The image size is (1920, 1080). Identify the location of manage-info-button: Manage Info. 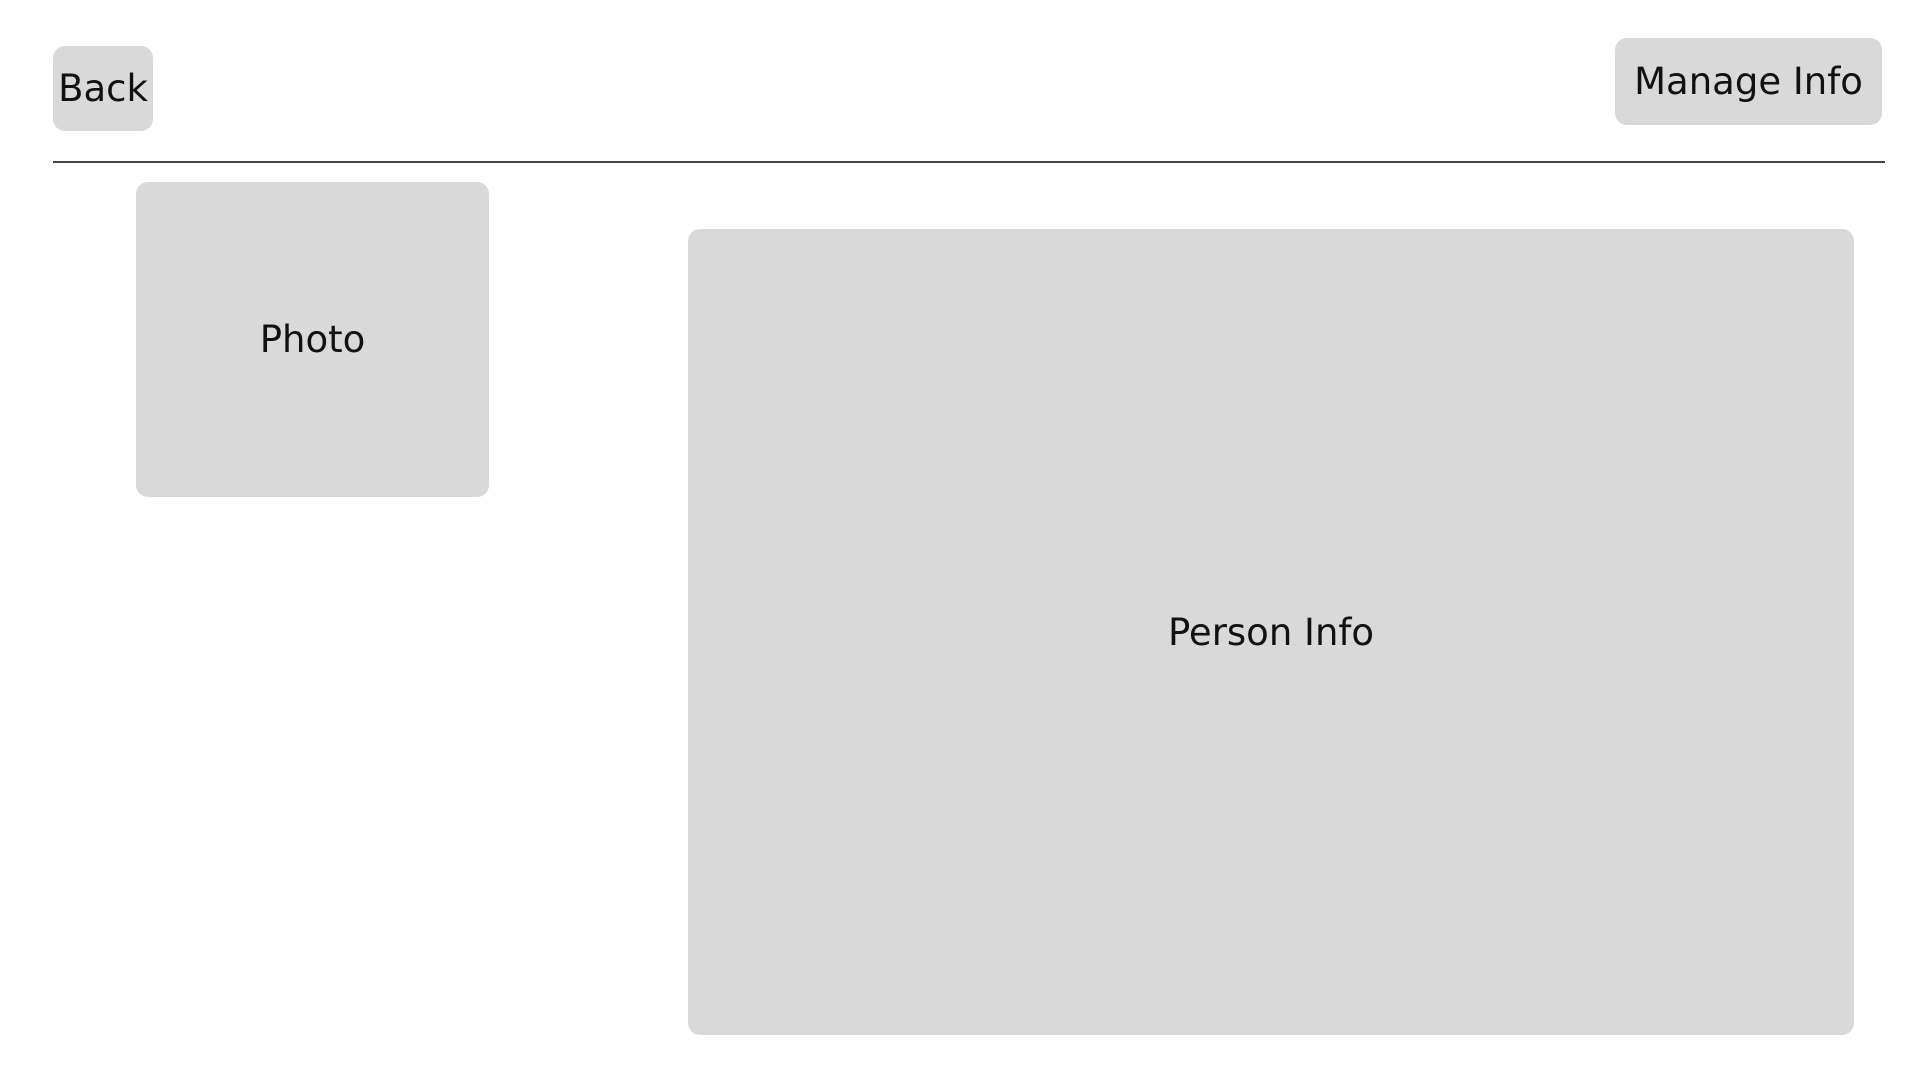
(1748, 81).